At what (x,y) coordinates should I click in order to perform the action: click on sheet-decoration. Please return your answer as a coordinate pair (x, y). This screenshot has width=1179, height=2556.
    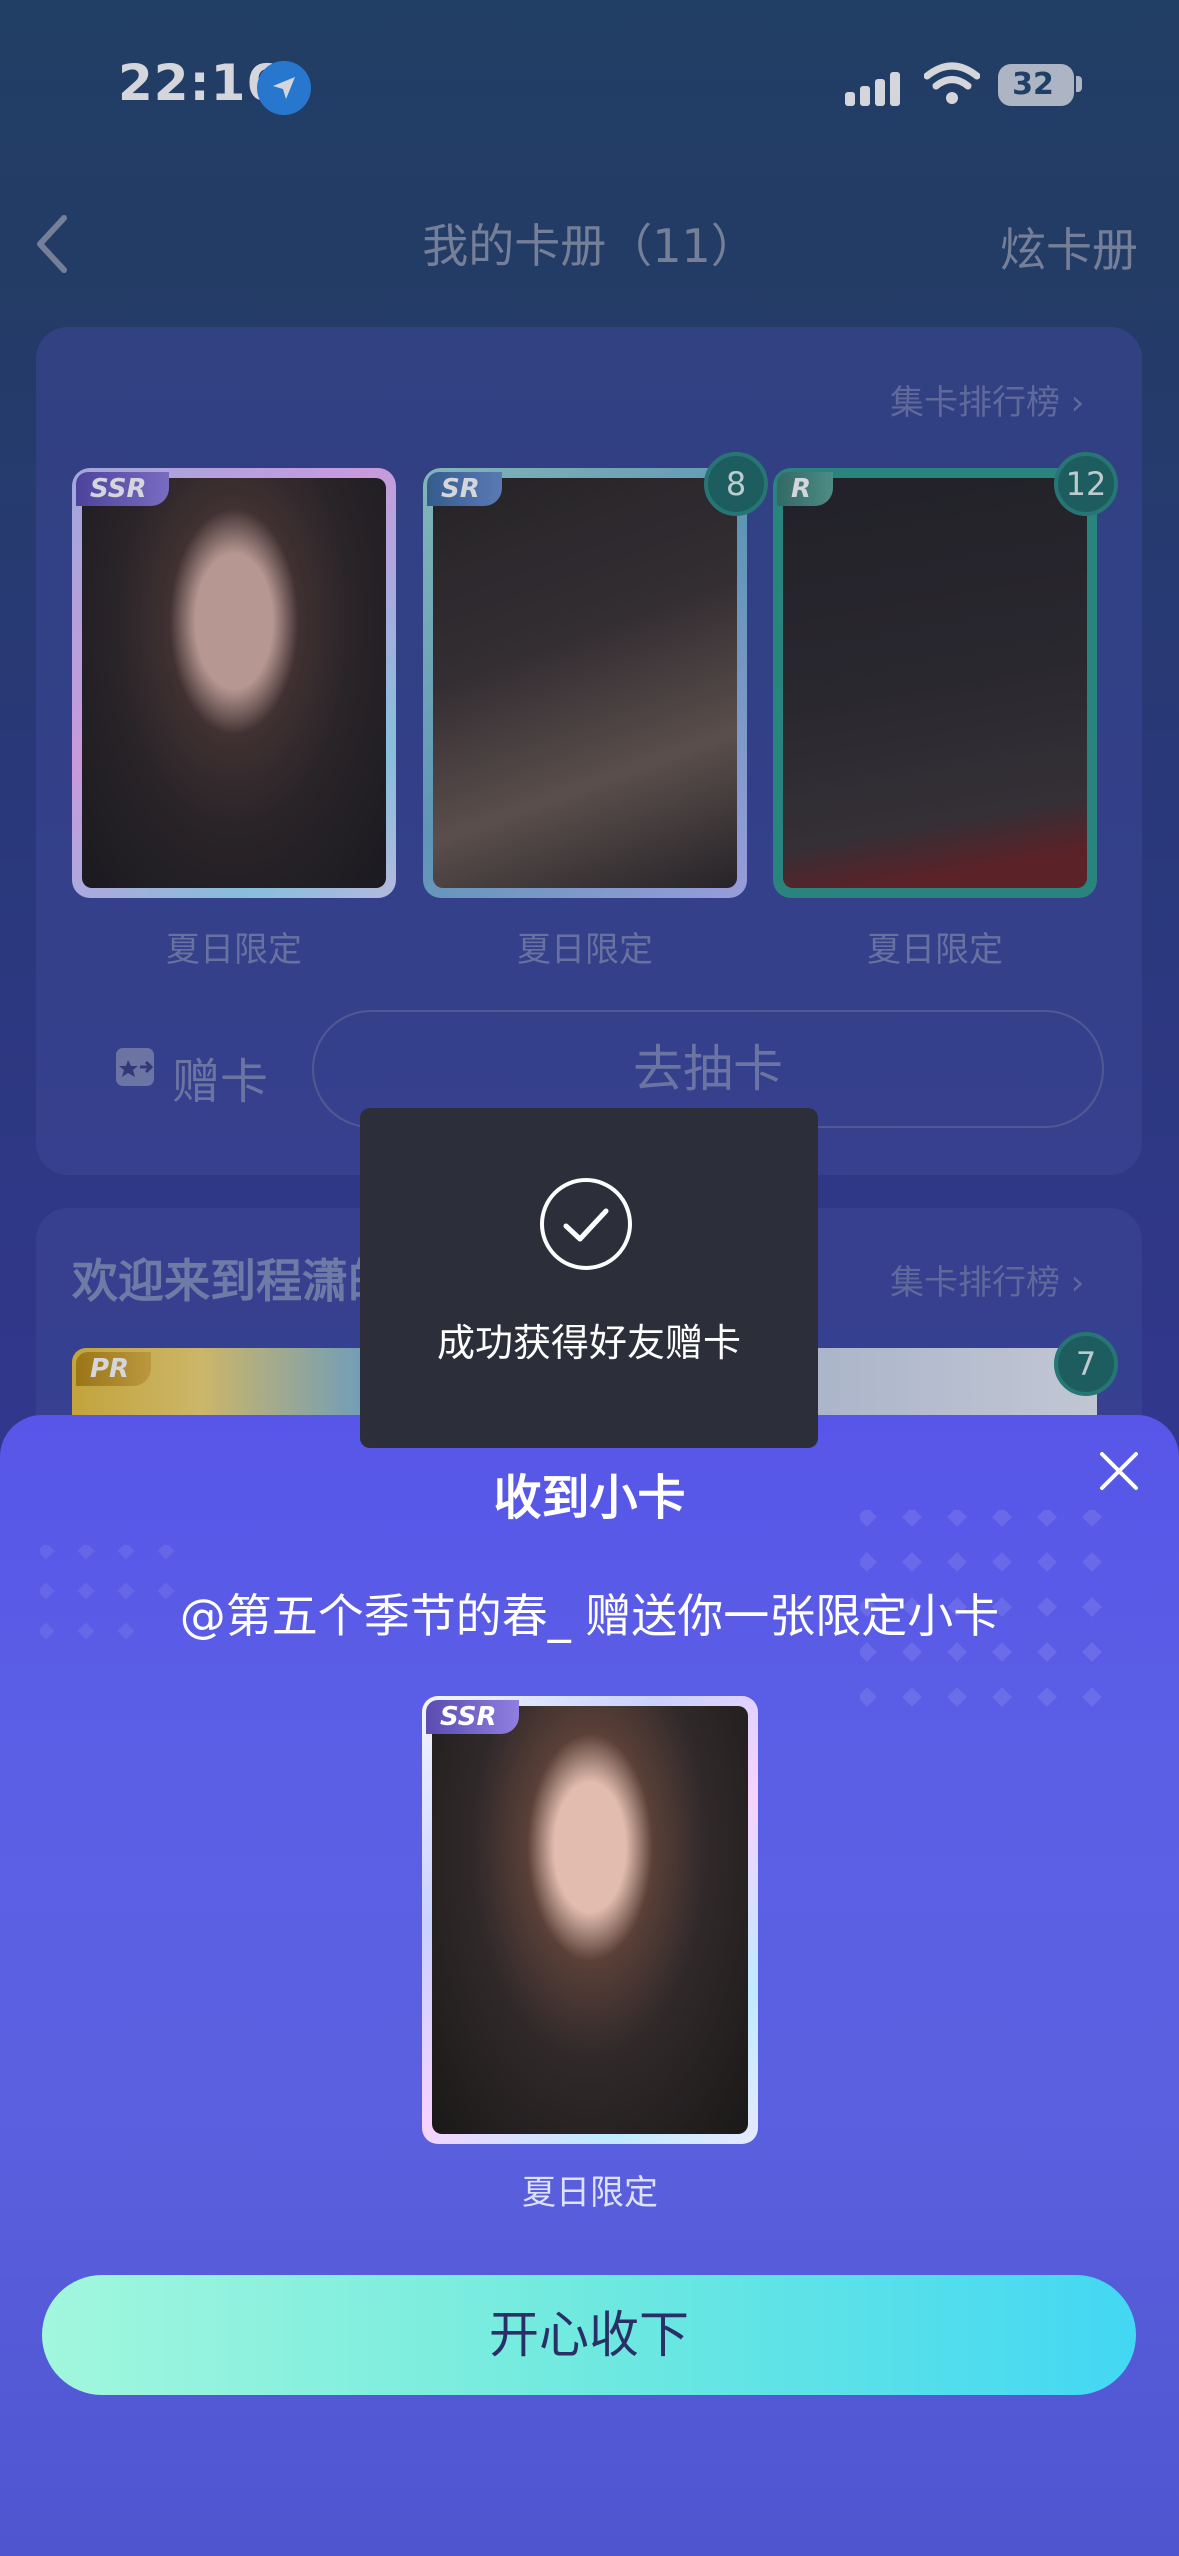
    Looking at the image, I should click on (1008, 1658).